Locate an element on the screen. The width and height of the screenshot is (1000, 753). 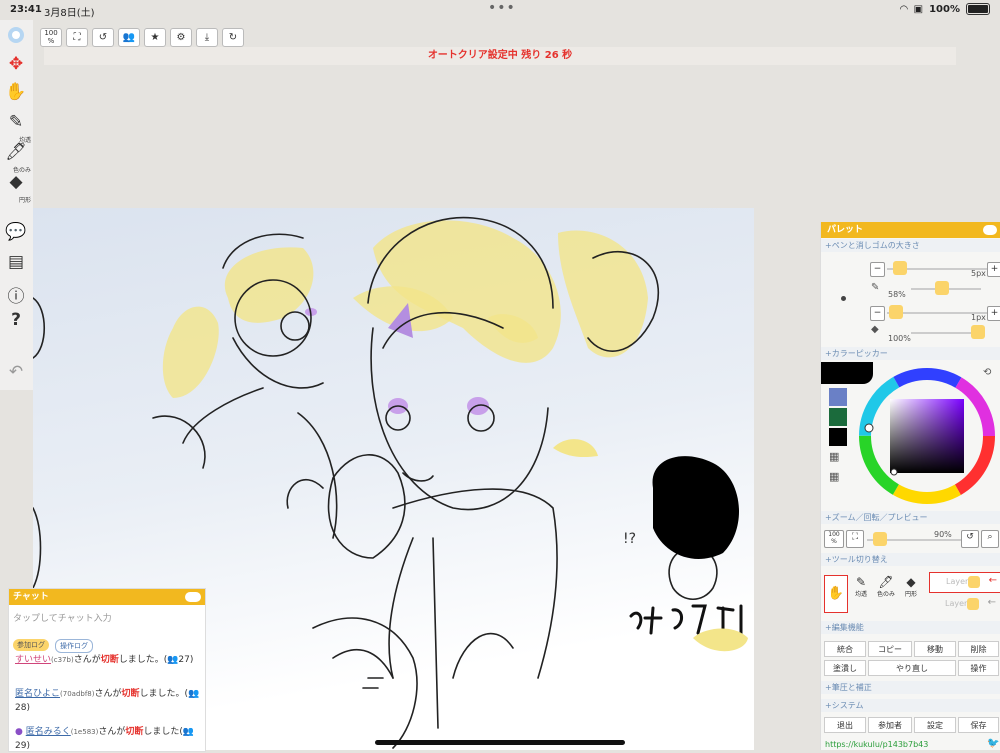
palette-dropper-tool: 🖊 色のみ is located at coordinates (886, 593).